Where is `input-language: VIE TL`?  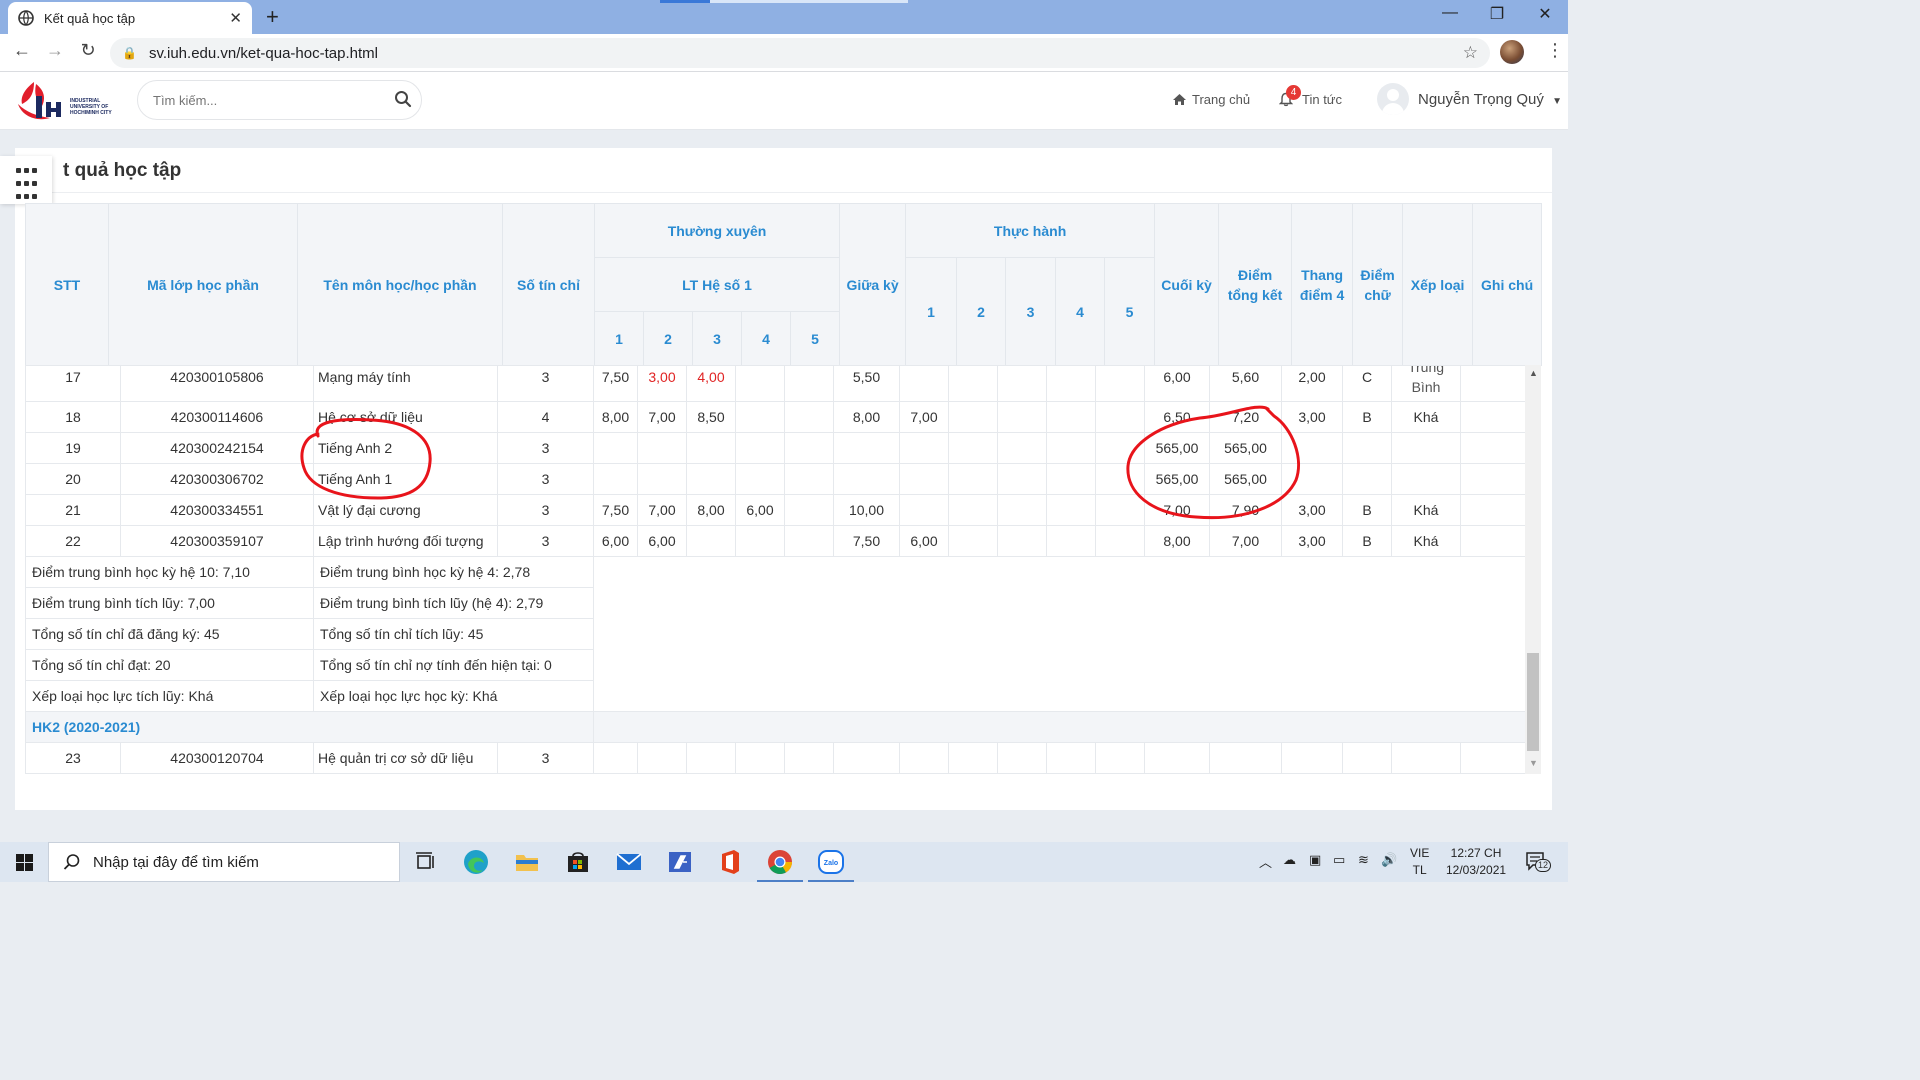 input-language: VIE TL is located at coordinates (1419, 862).